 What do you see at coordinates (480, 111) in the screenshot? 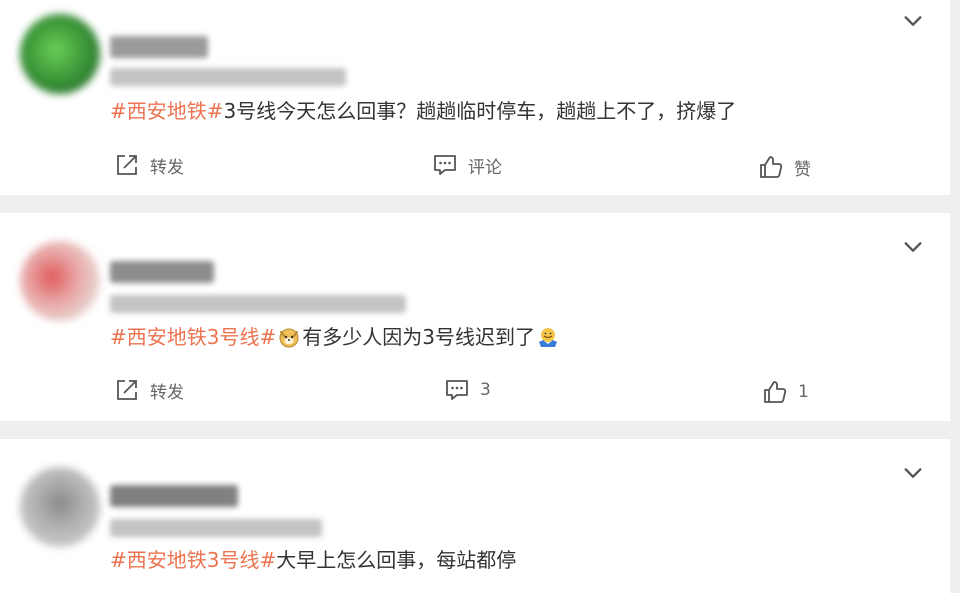
I see `post-body: 3号线今天怎么回事？趟趟临时停车，趟趟上不了，挤爆了` at bounding box center [480, 111].